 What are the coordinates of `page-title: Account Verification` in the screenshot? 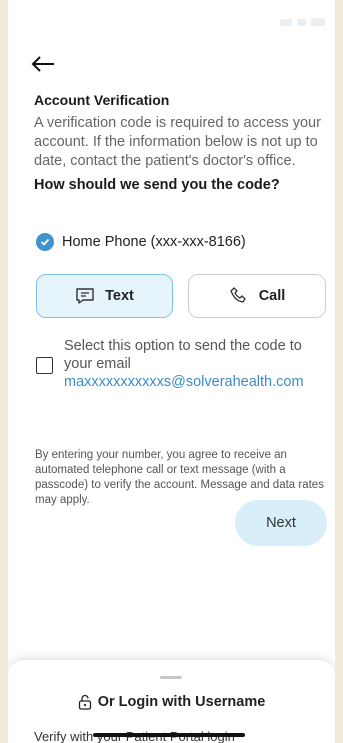 It's located at (102, 100).